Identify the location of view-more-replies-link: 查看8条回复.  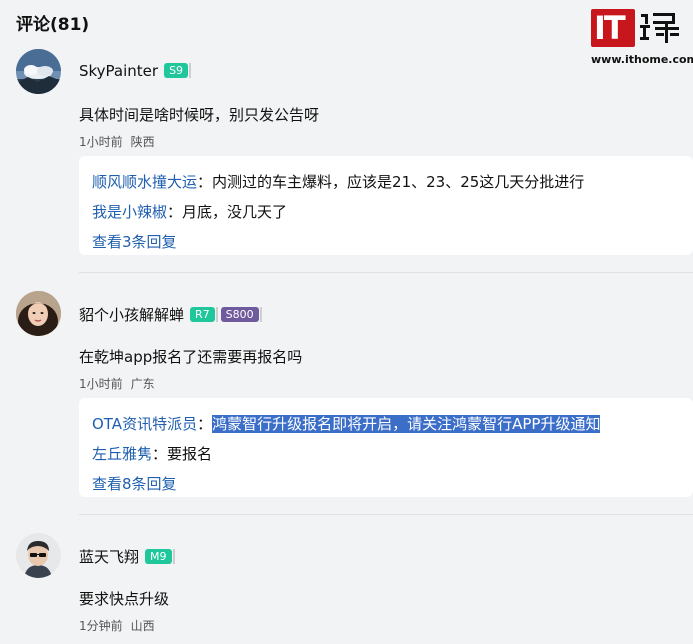
(134, 483).